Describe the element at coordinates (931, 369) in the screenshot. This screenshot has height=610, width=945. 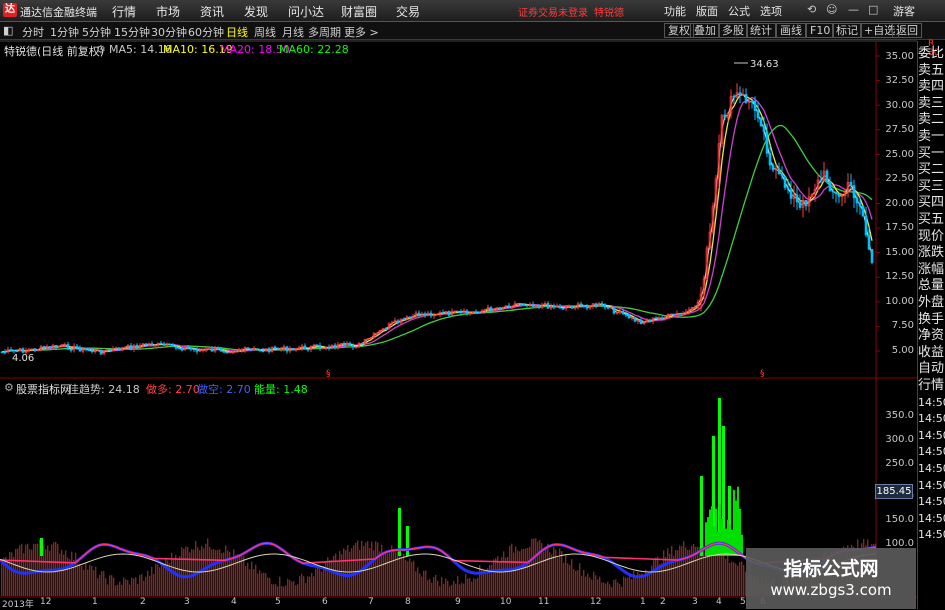
I see `quote-field-label: 自动` at that location.